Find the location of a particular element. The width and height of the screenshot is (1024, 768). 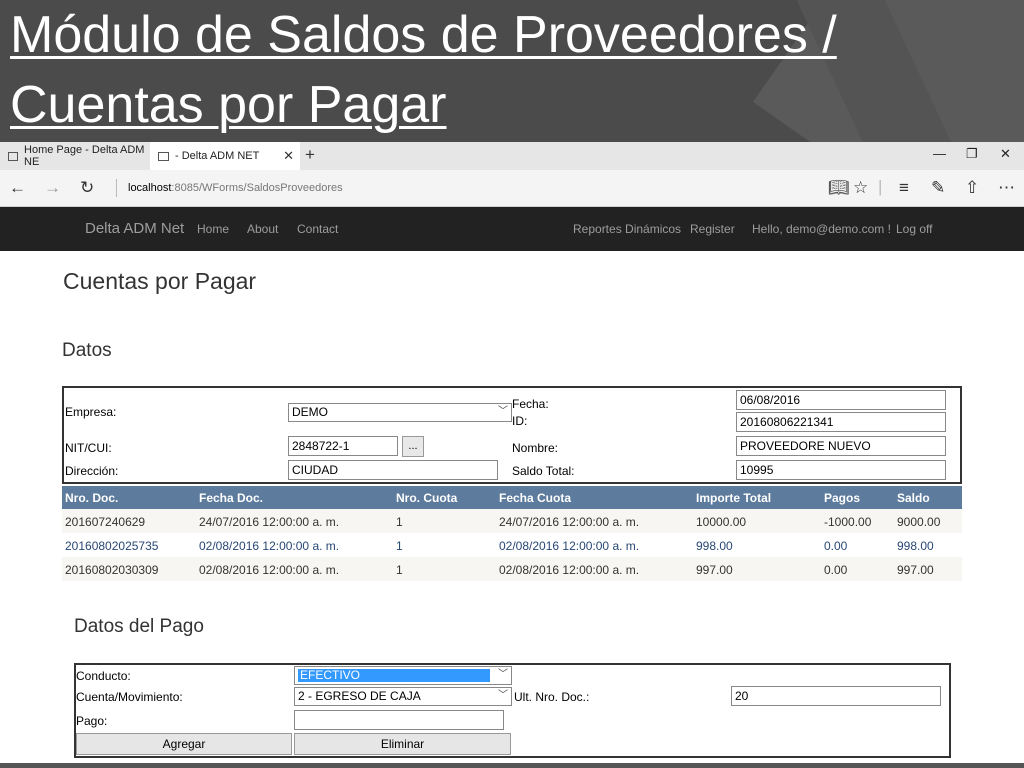

cuenta-select: 2 - EGRESO DE CAJA ﹀ is located at coordinates (403, 696).